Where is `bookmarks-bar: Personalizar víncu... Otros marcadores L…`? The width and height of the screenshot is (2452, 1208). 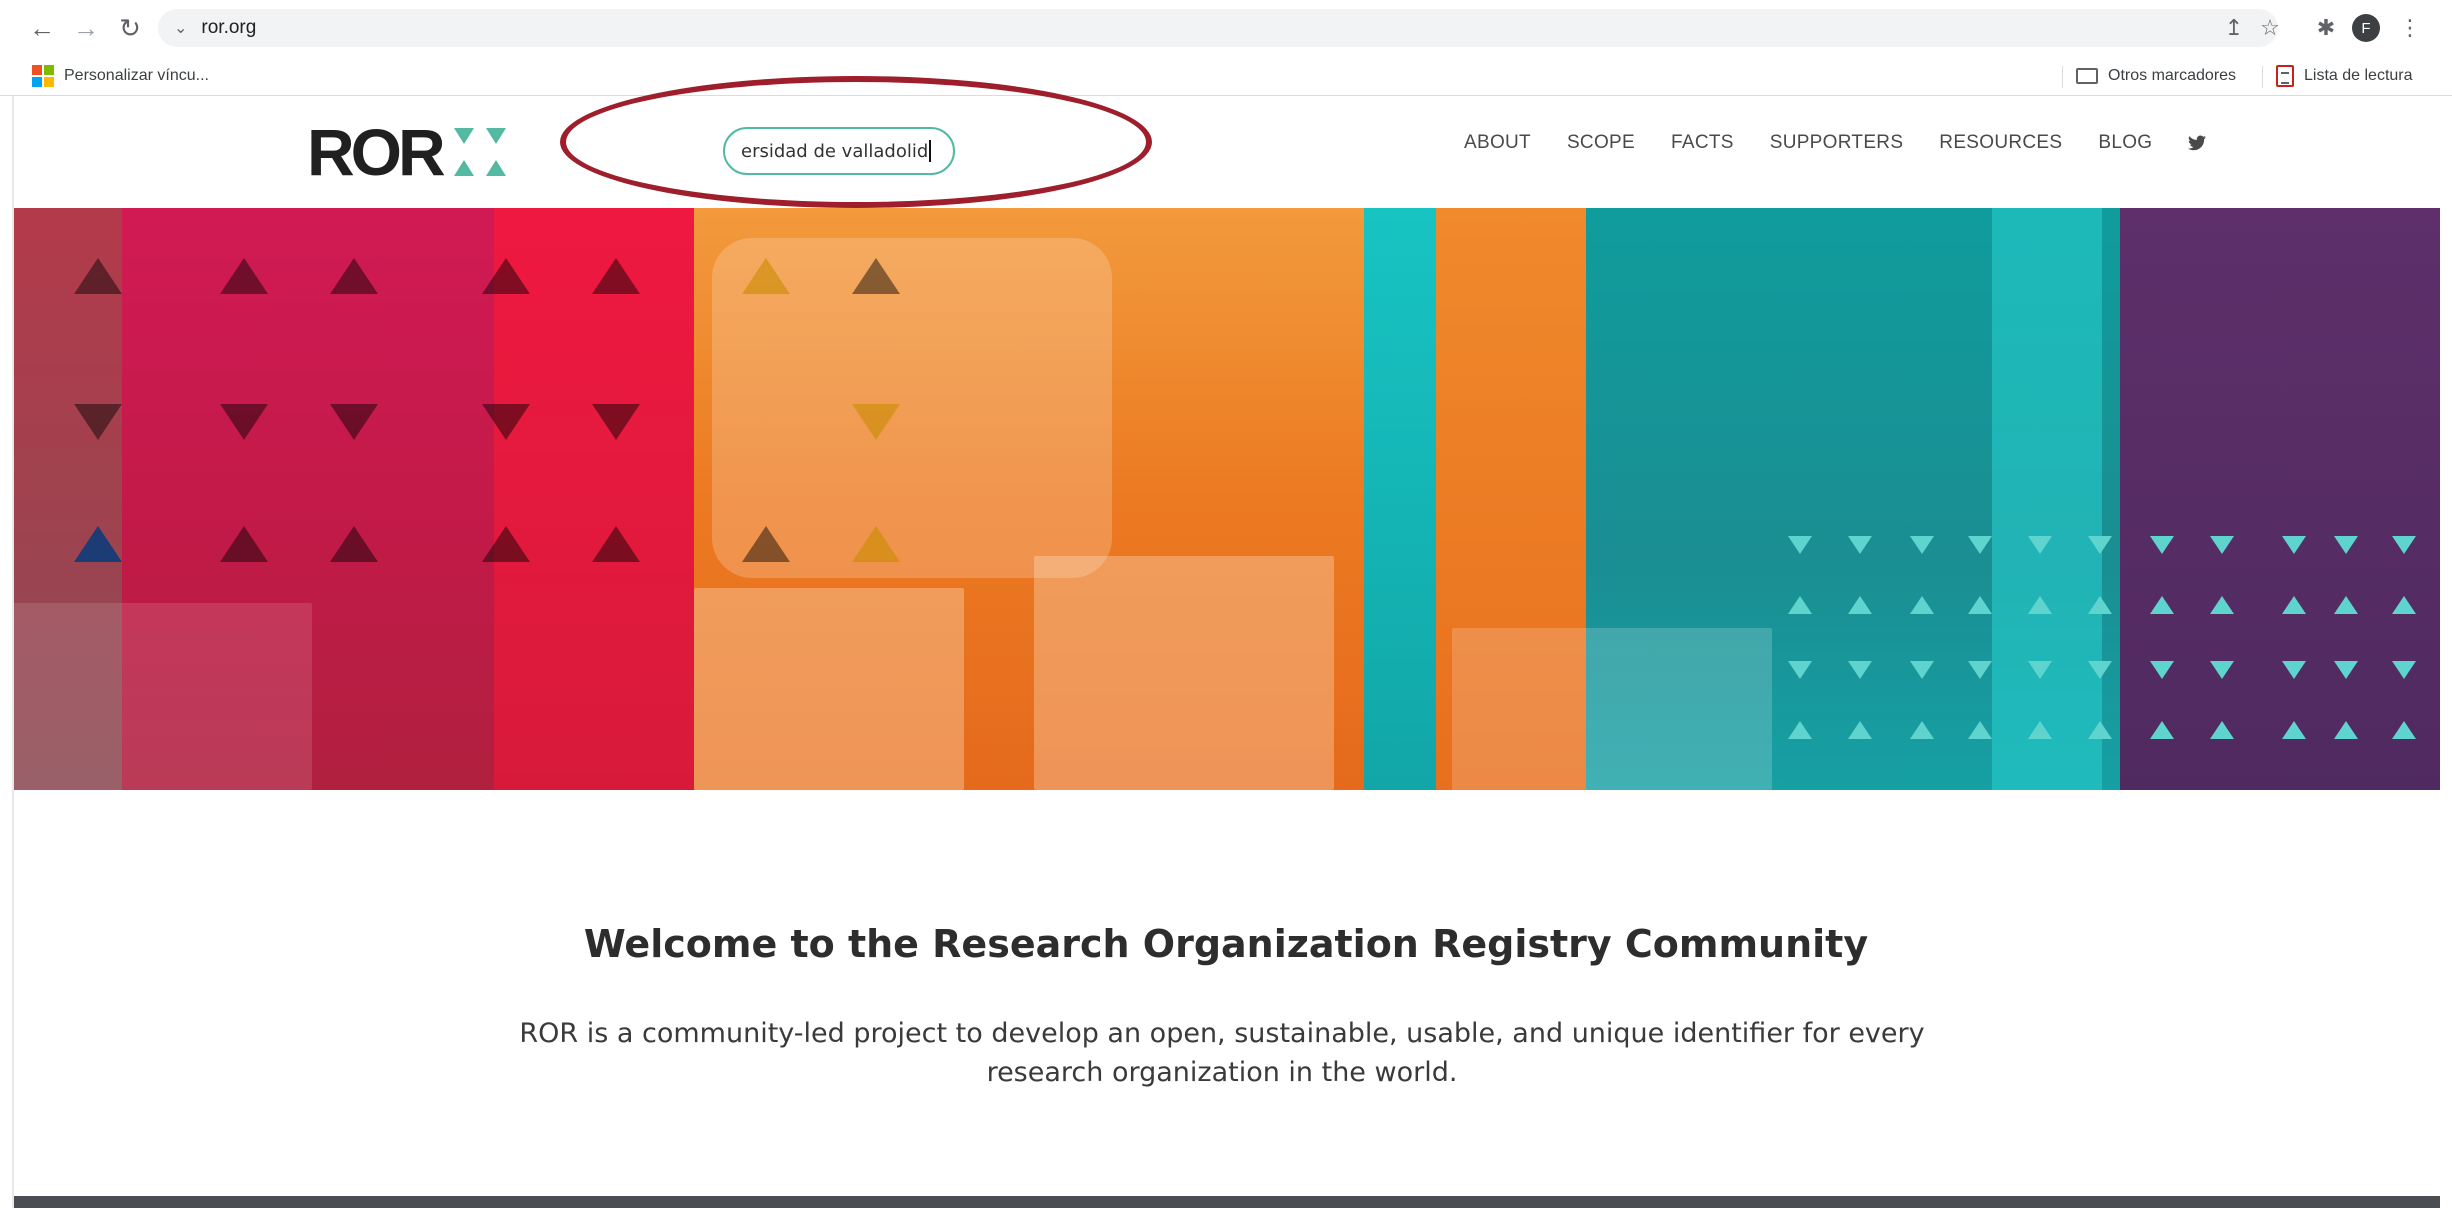 bookmarks-bar: Personalizar víncu... Otros marcadores L… is located at coordinates (1226, 76).